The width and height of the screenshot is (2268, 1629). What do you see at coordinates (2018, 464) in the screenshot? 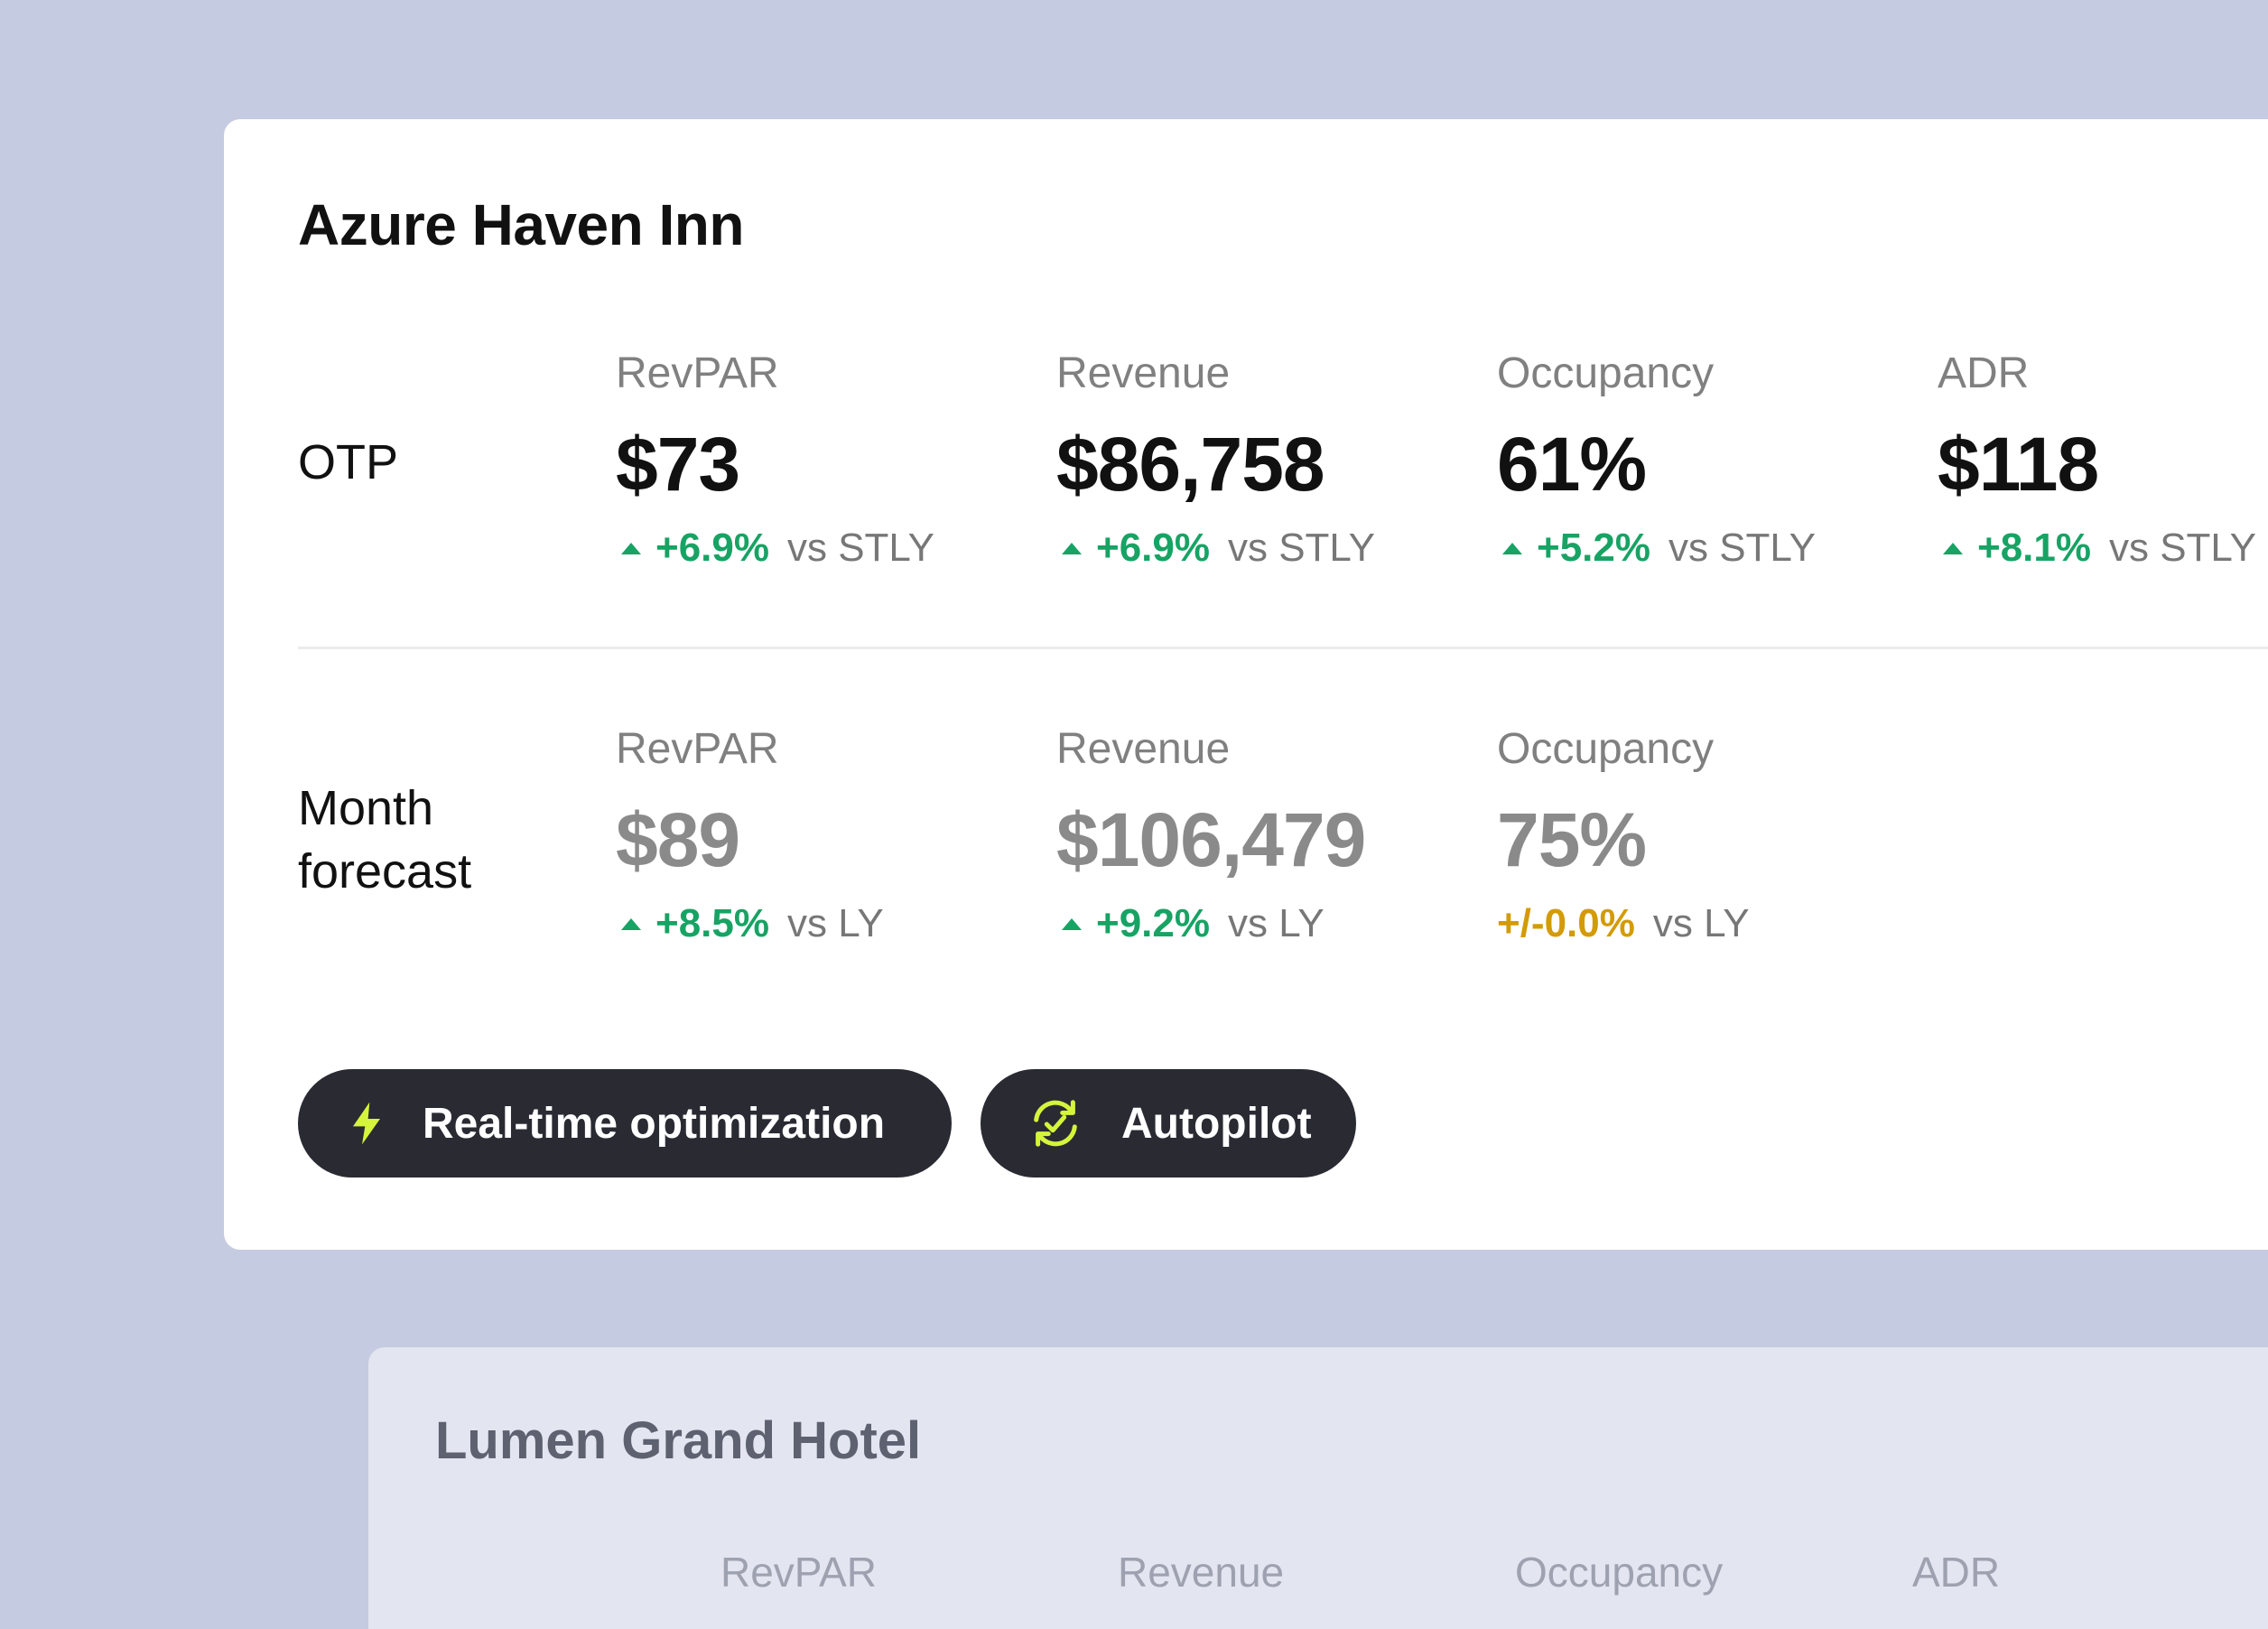
I see `metric-value: $118` at bounding box center [2018, 464].